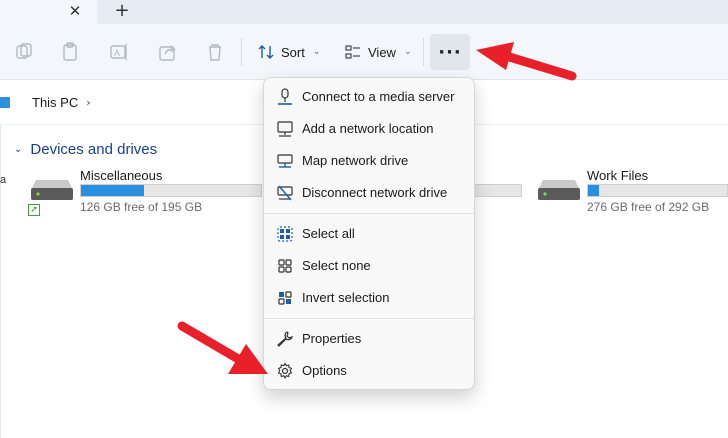 The height and width of the screenshot is (438, 728). Describe the element at coordinates (0, 281) in the screenshot. I see `navigation-pane-border` at that location.